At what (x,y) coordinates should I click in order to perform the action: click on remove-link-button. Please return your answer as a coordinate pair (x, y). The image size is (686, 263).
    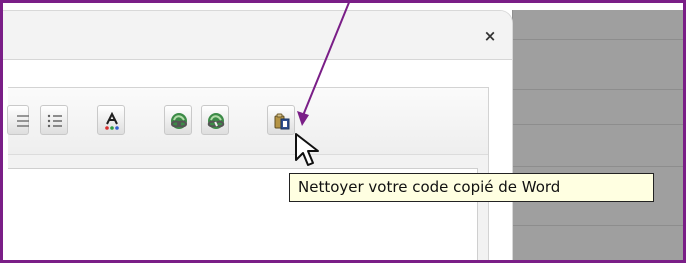
    Looking at the image, I should click on (215, 120).